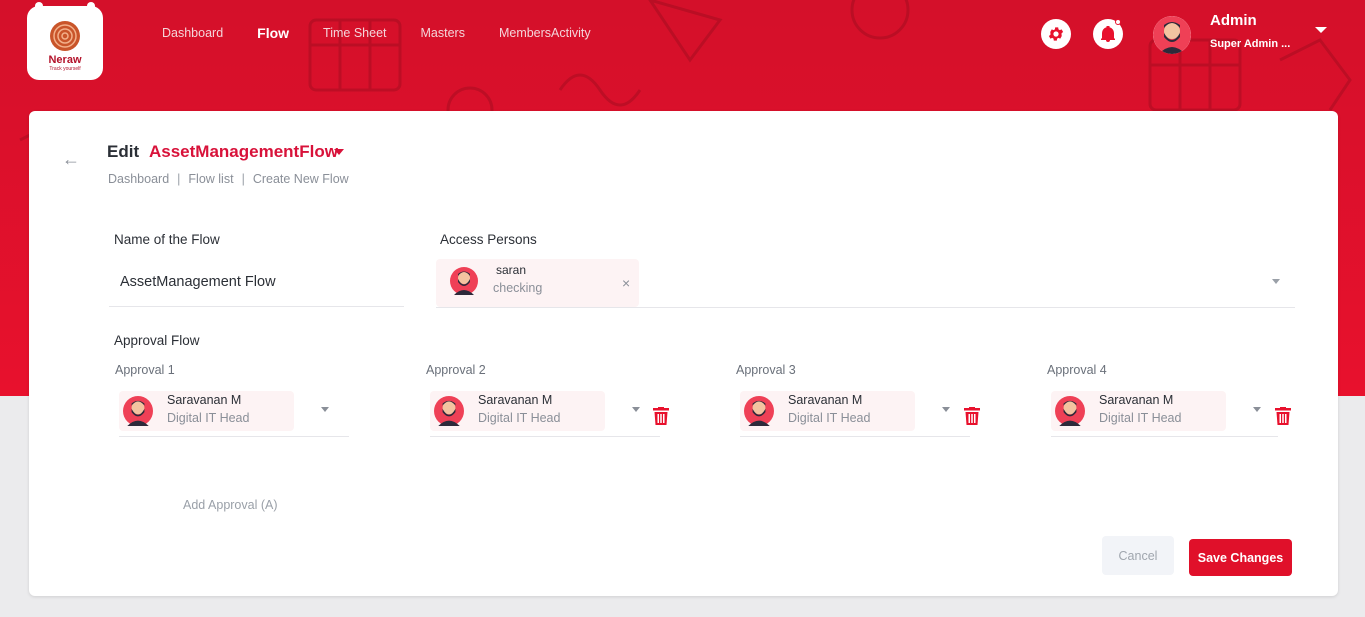 Image resolution: width=1365 pixels, height=617 pixels. Describe the element at coordinates (157, 340) in the screenshot. I see `approval-flow-label: Approval Flow` at that location.